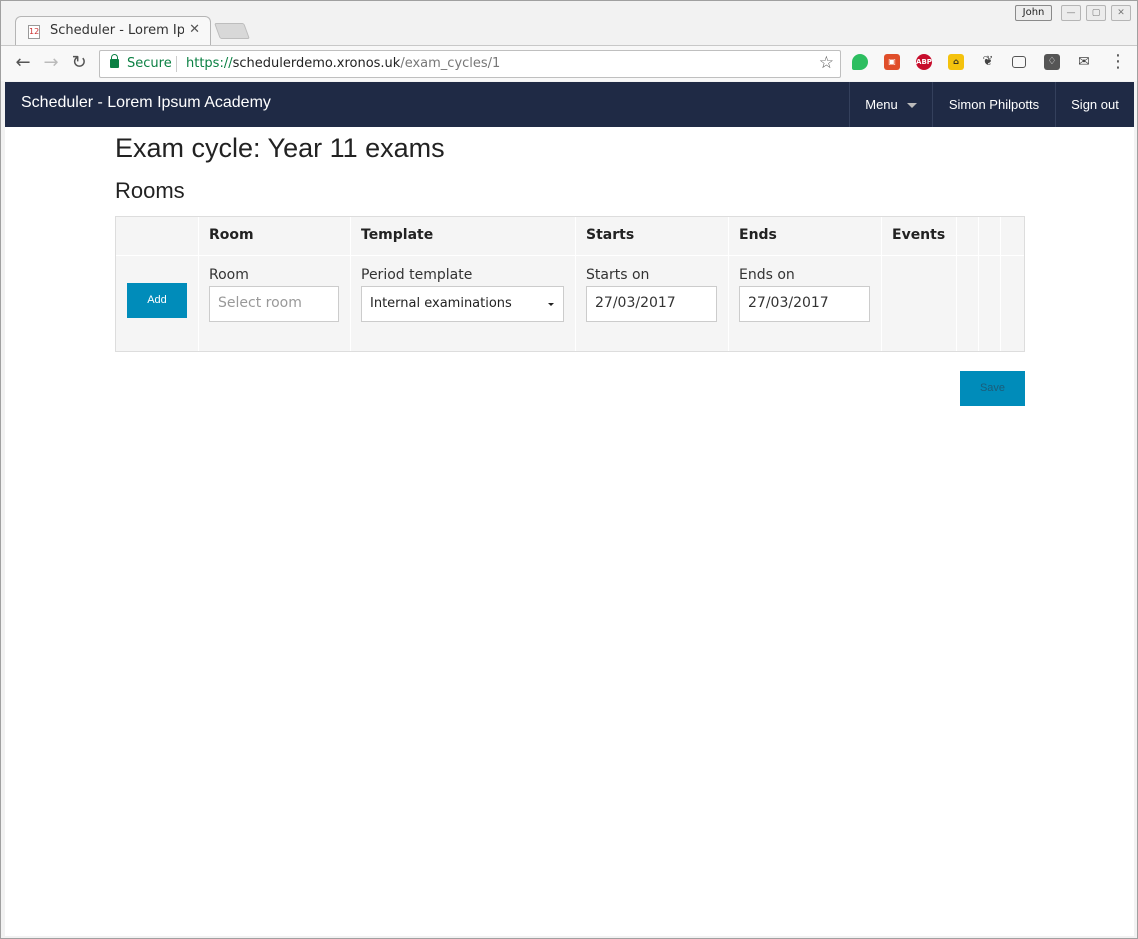 Image resolution: width=1138 pixels, height=939 pixels. What do you see at coordinates (114, 61) in the screenshot?
I see `lock-icon` at bounding box center [114, 61].